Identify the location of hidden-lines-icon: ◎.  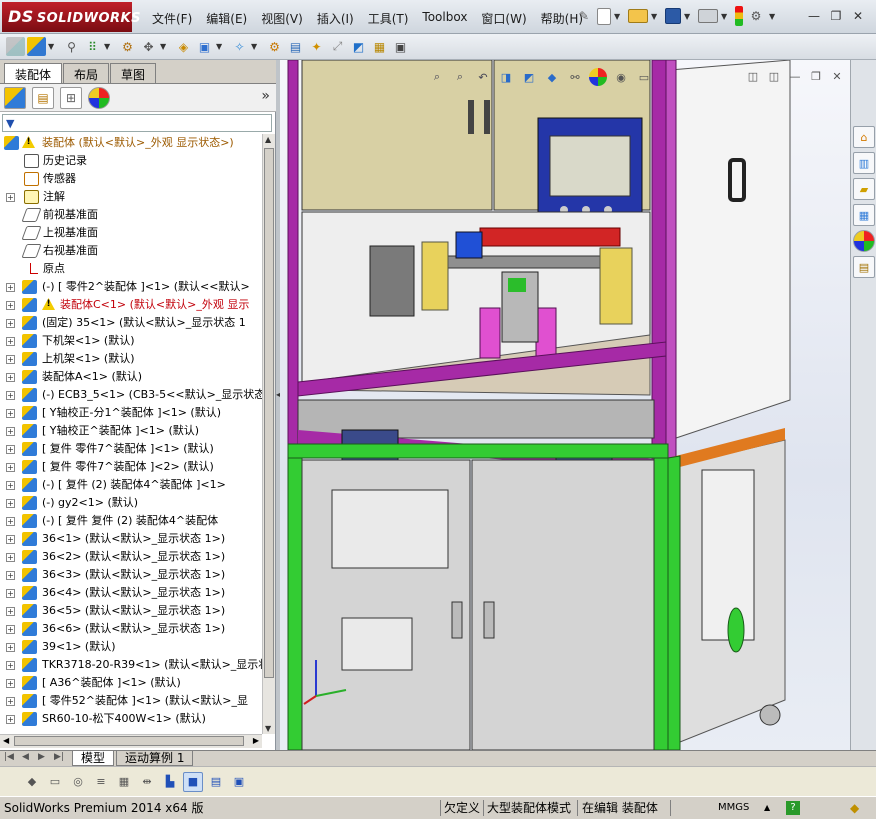
(78, 782).